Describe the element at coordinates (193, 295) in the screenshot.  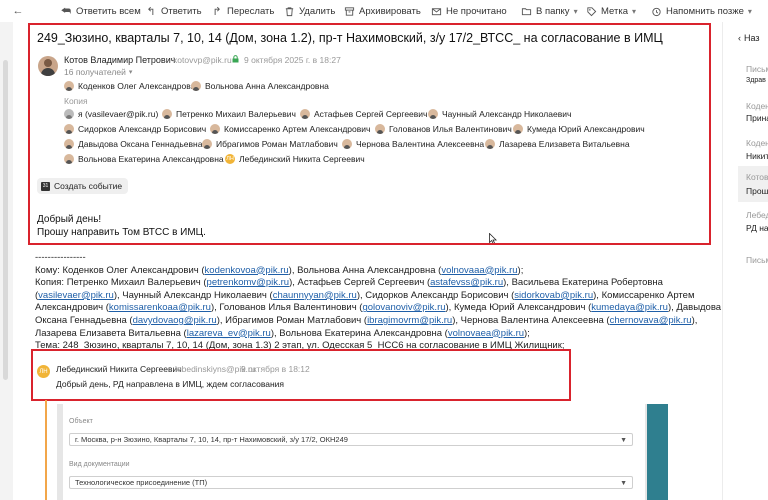
I see `quote-text: ), Чаунный Александр Николаевич (` at that location.